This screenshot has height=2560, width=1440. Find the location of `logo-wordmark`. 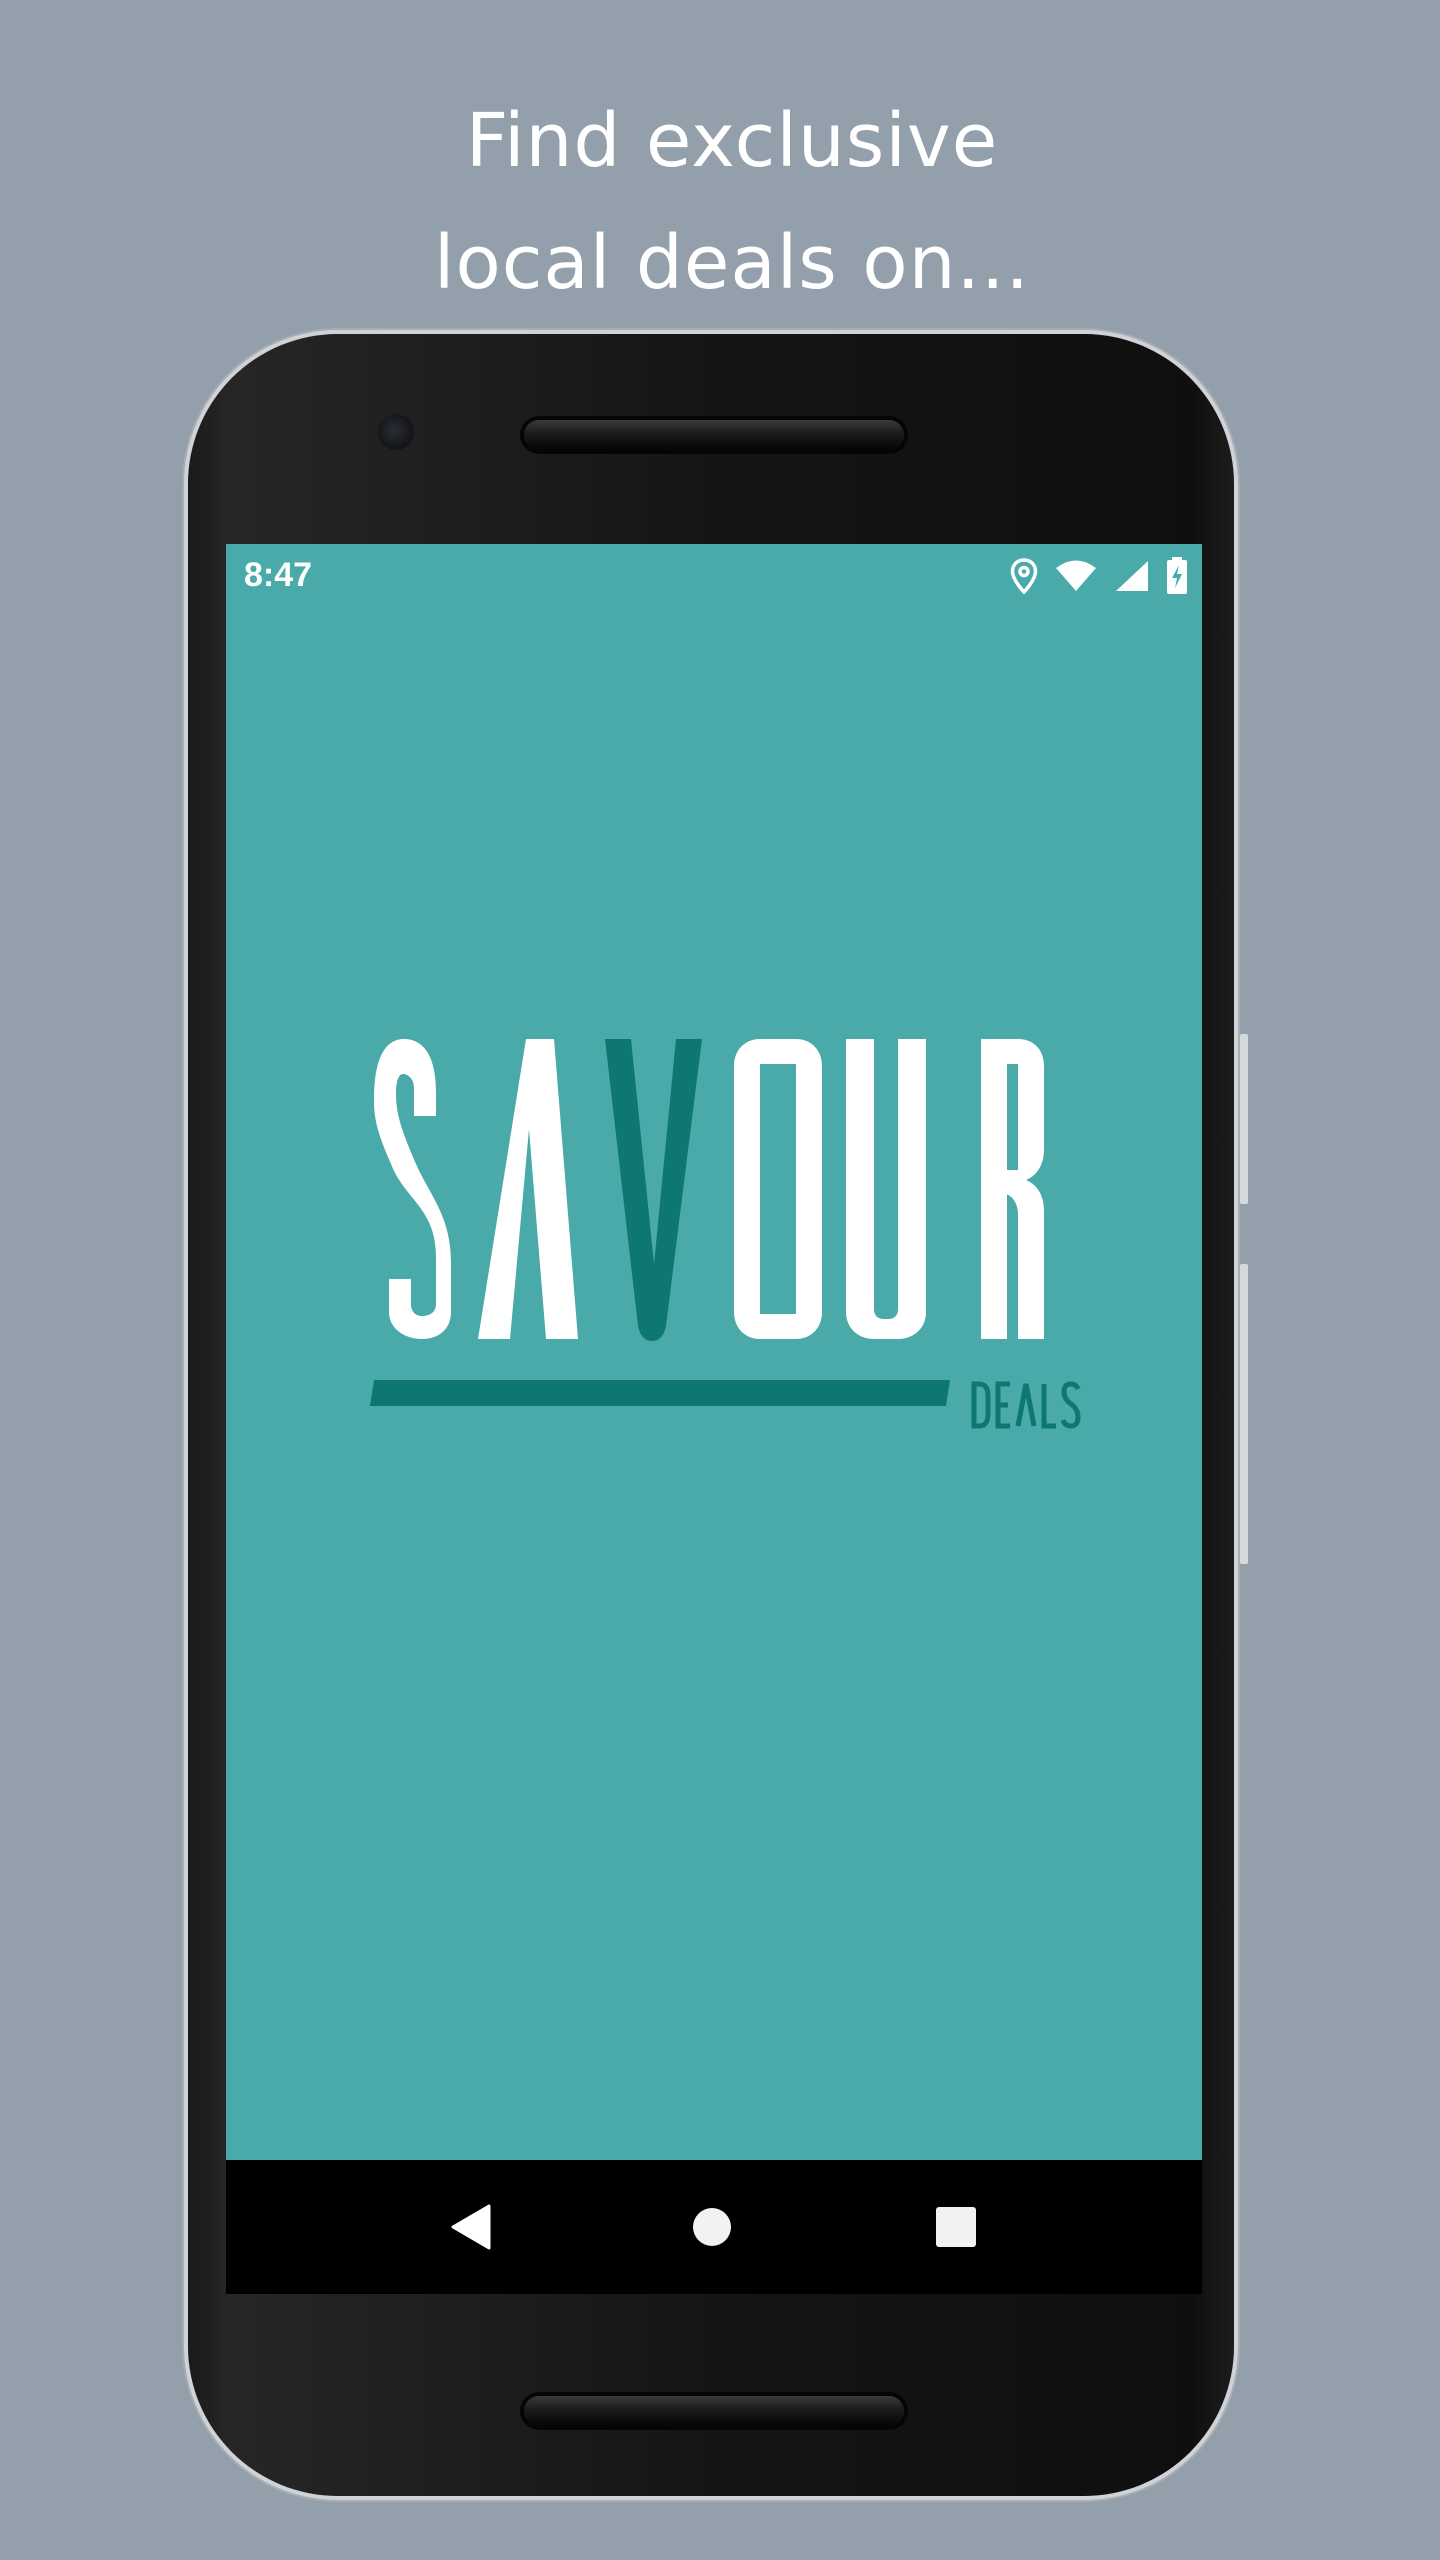

logo-wordmark is located at coordinates (725, 1234).